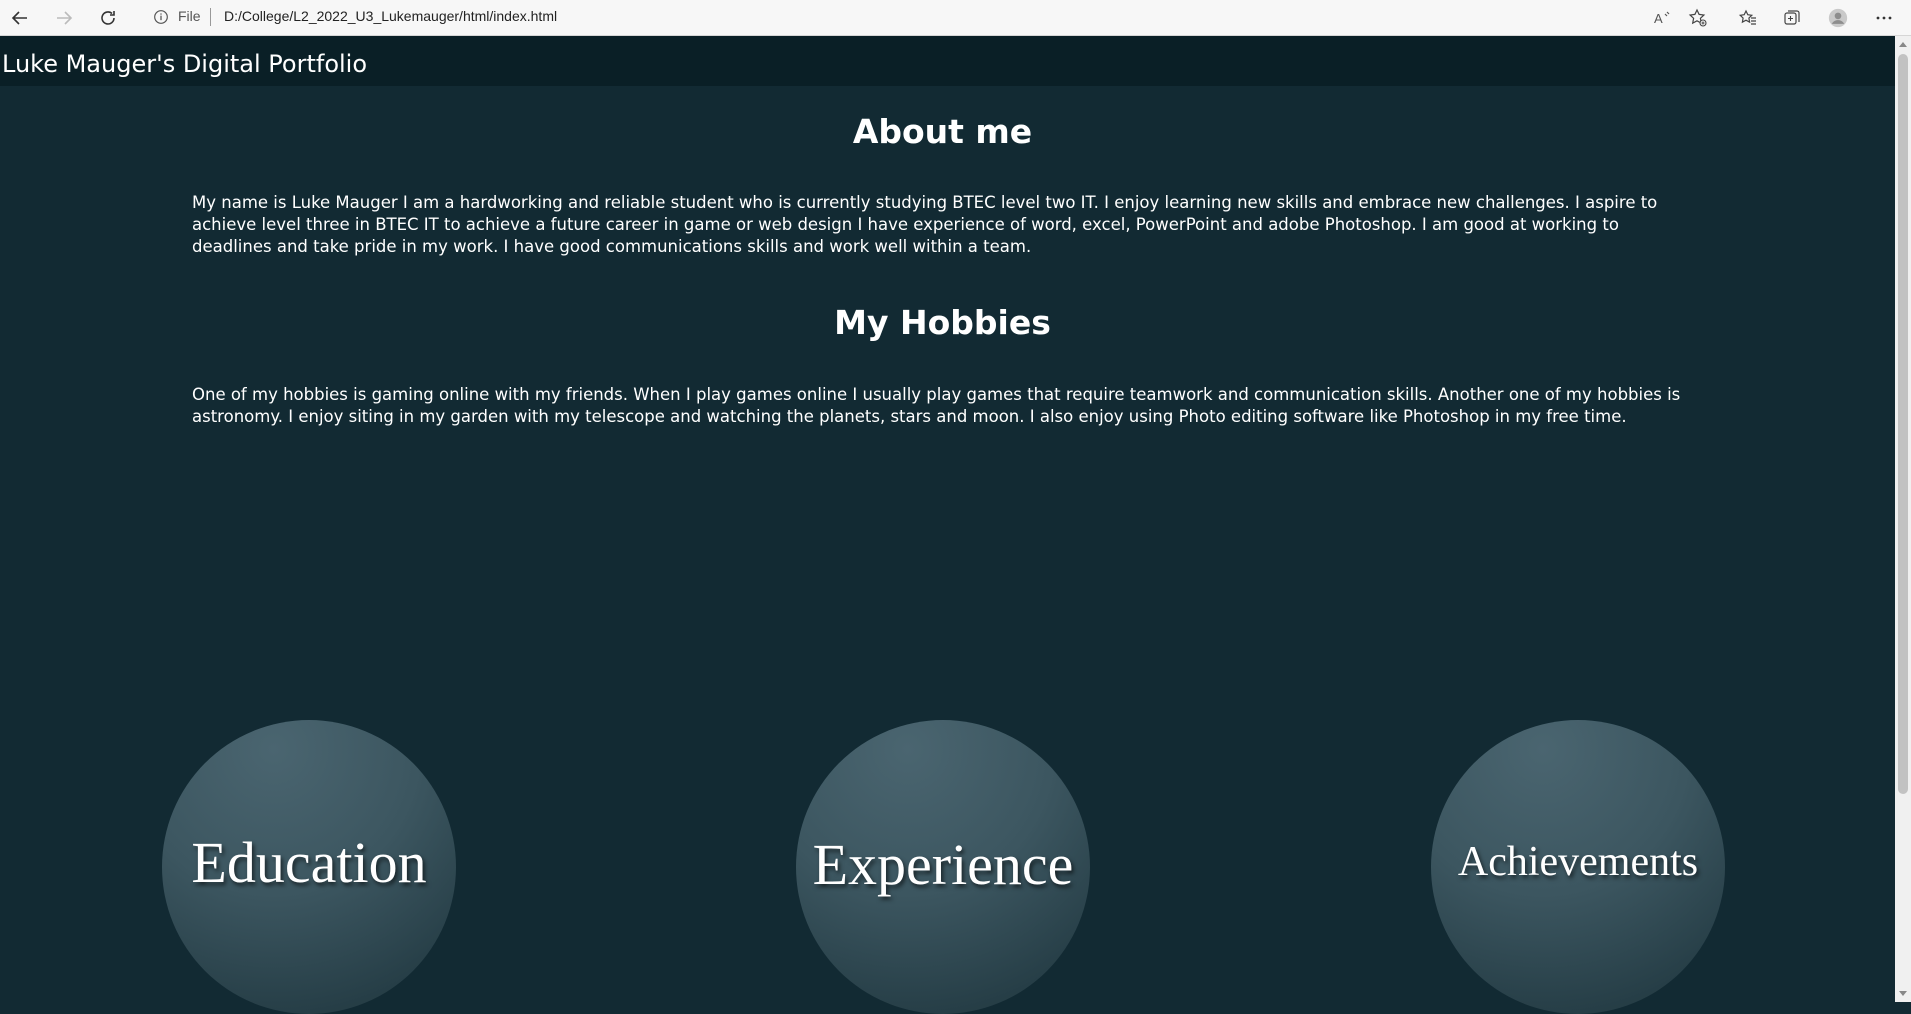 The width and height of the screenshot is (1911, 1014). I want to click on address-scheme: File, so click(189, 16).